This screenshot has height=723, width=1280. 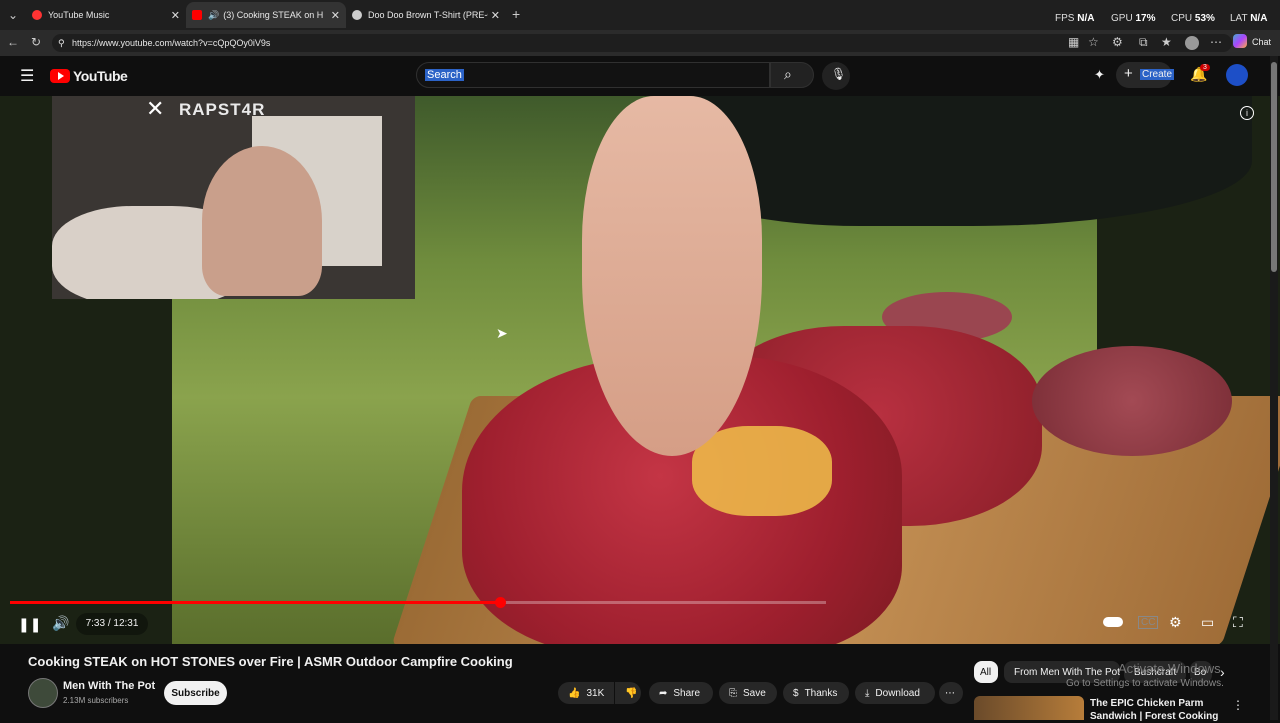 I want to click on save-button: ⎘ Save, so click(x=748, y=693).